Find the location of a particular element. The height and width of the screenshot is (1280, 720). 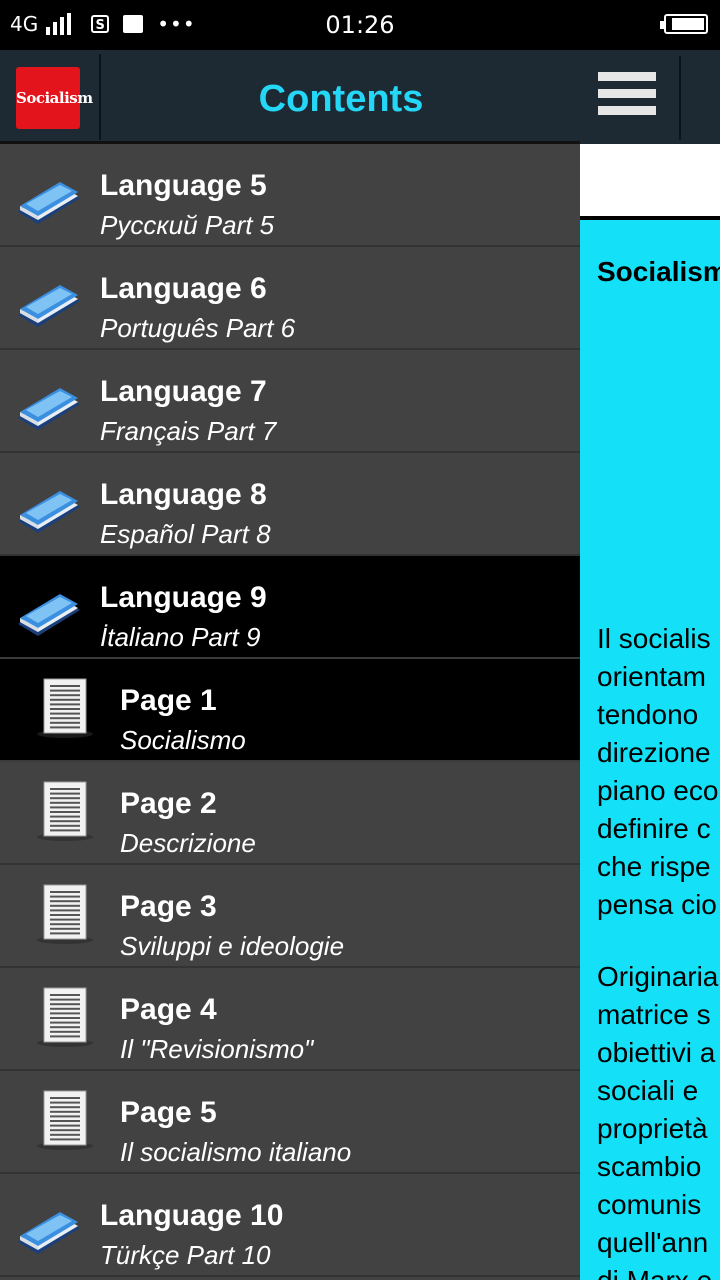

item-title: Language 5 is located at coordinates (183, 185).